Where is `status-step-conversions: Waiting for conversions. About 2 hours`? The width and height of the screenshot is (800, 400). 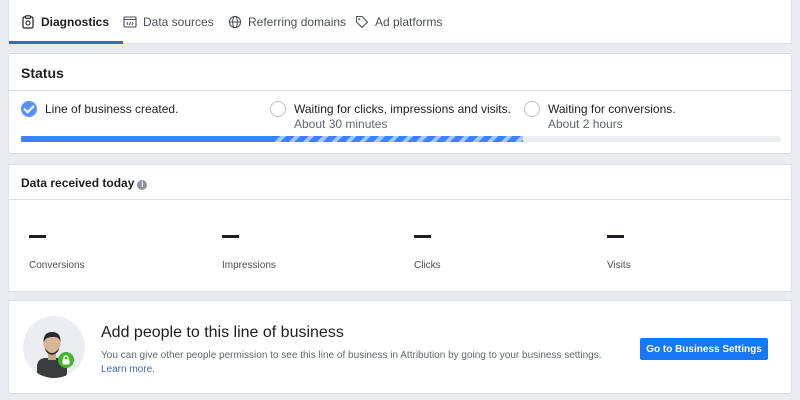 status-step-conversions: Waiting for conversions. About 2 hours is located at coordinates (600, 116).